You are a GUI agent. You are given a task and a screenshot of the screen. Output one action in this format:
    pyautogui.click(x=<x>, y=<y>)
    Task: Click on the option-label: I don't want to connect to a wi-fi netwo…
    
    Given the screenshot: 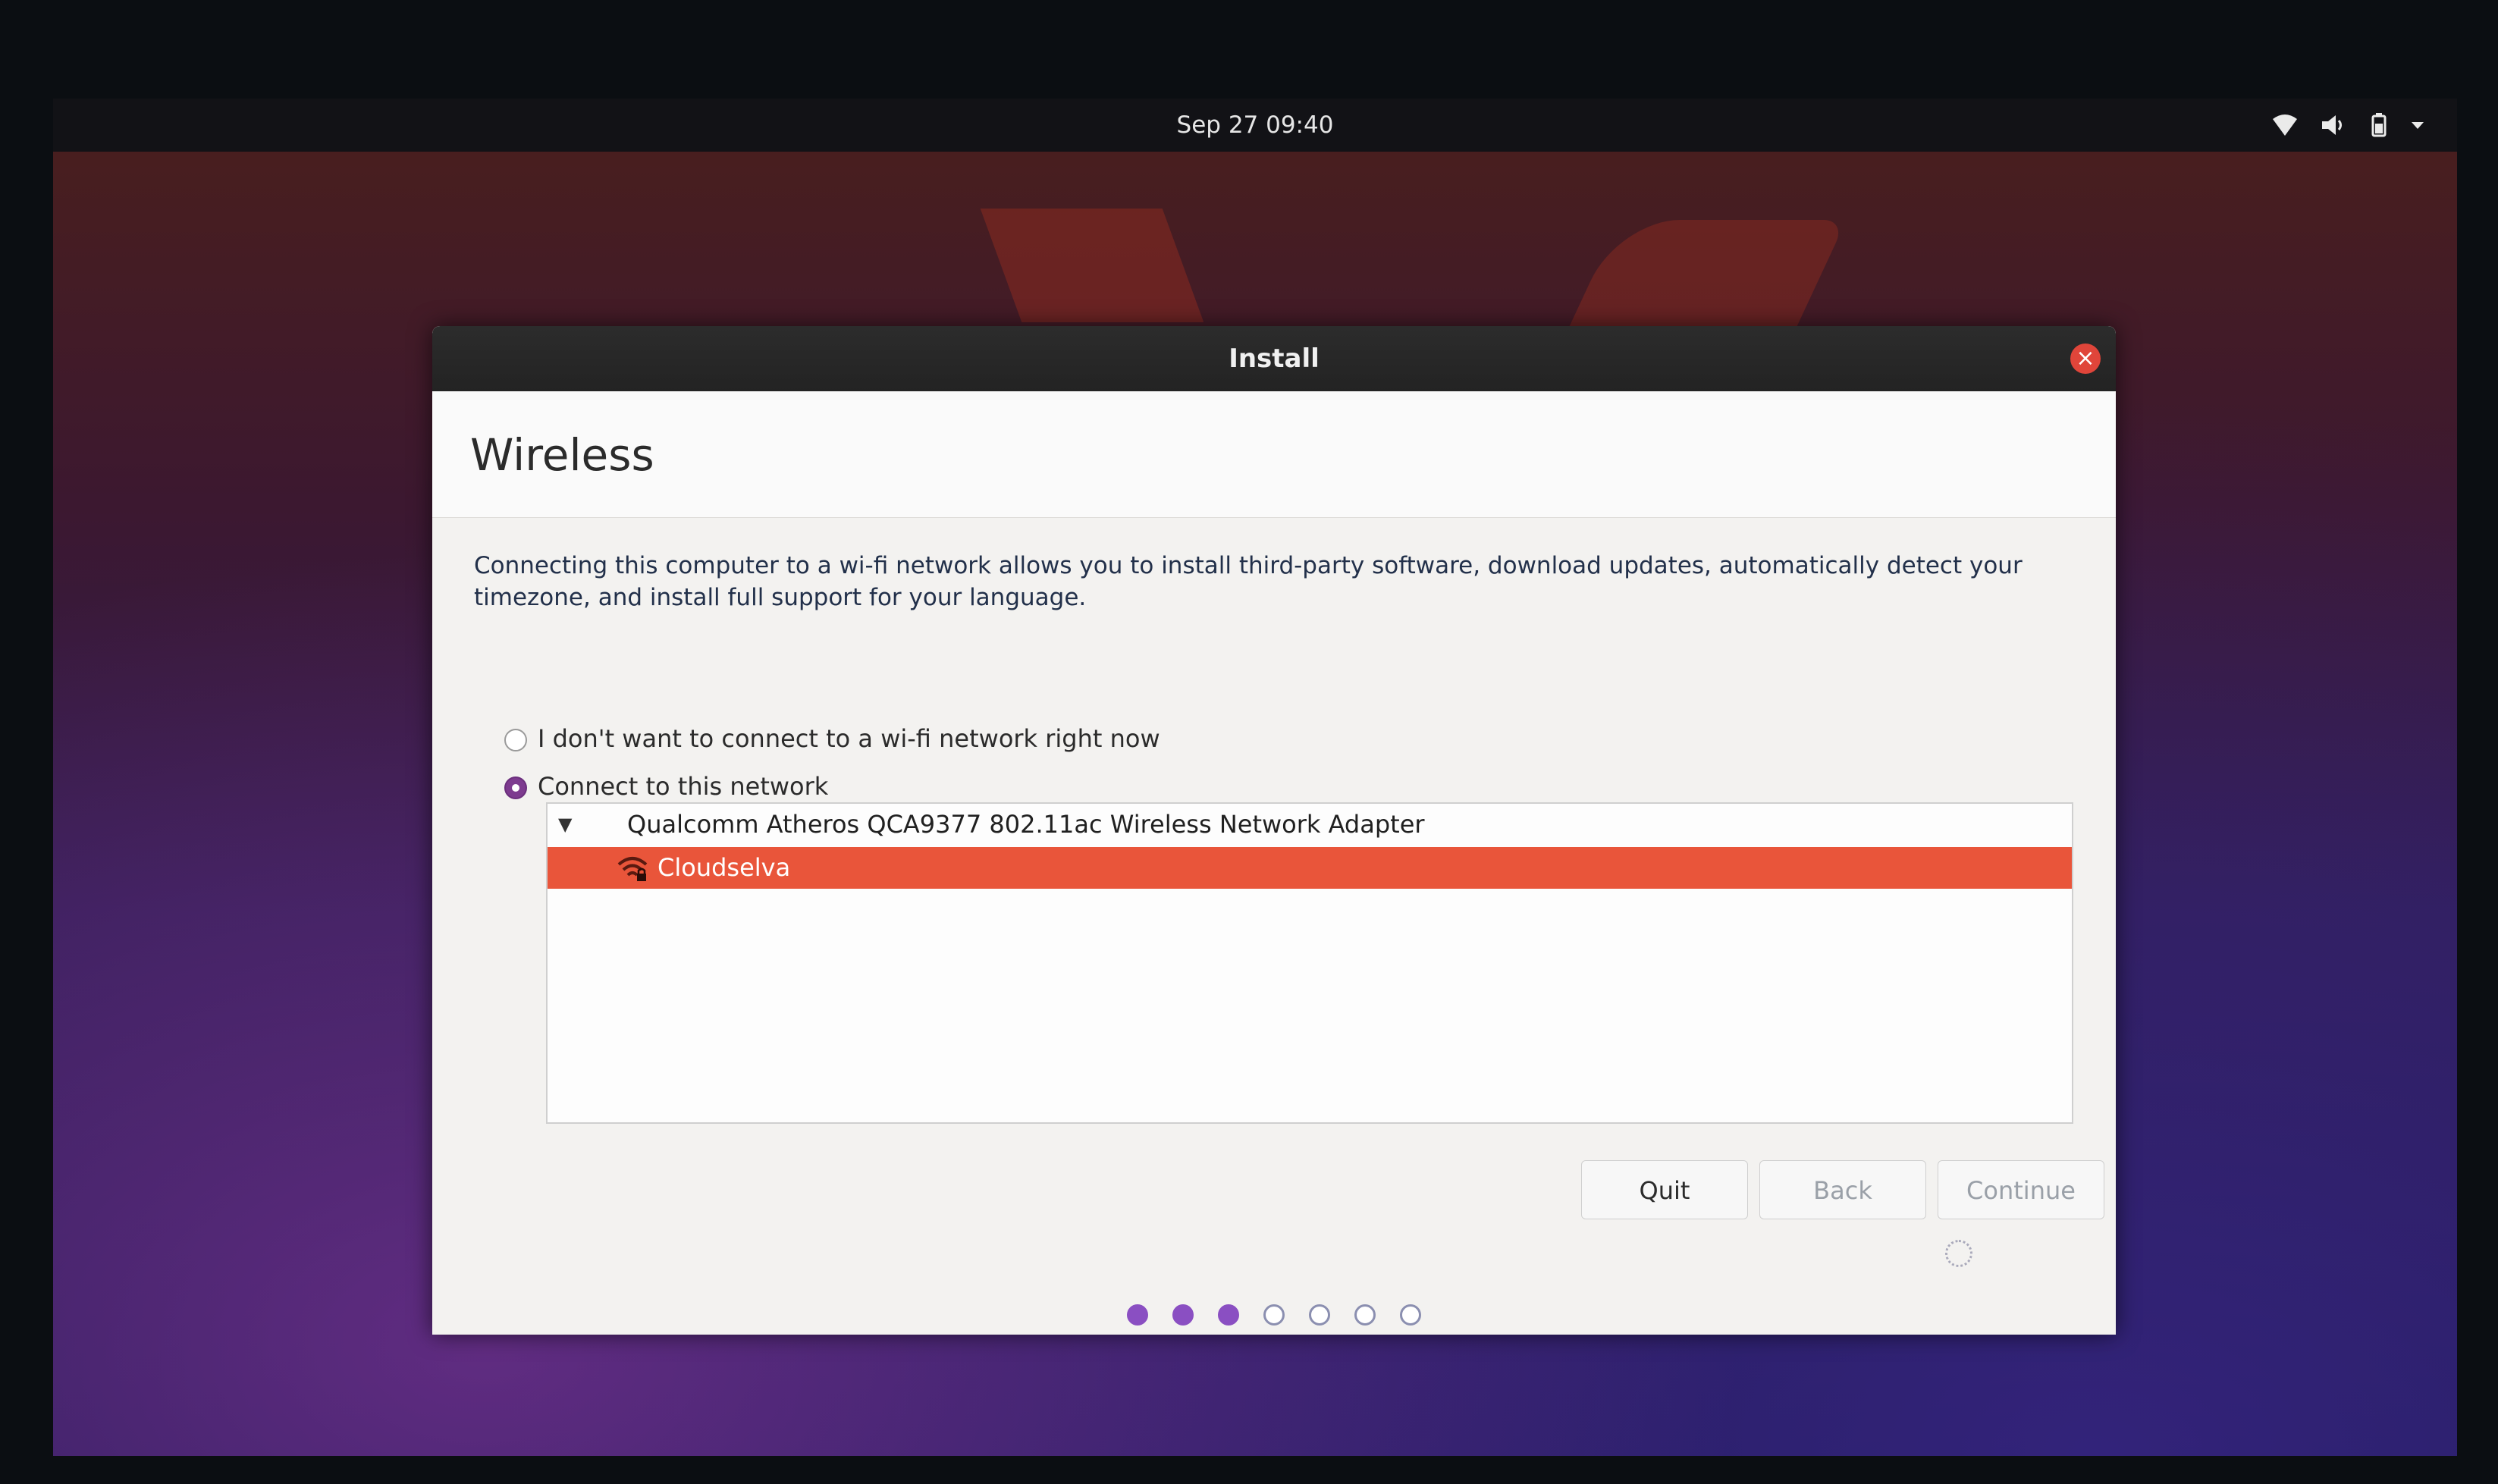 What is the action you would take?
    pyautogui.click(x=849, y=739)
    